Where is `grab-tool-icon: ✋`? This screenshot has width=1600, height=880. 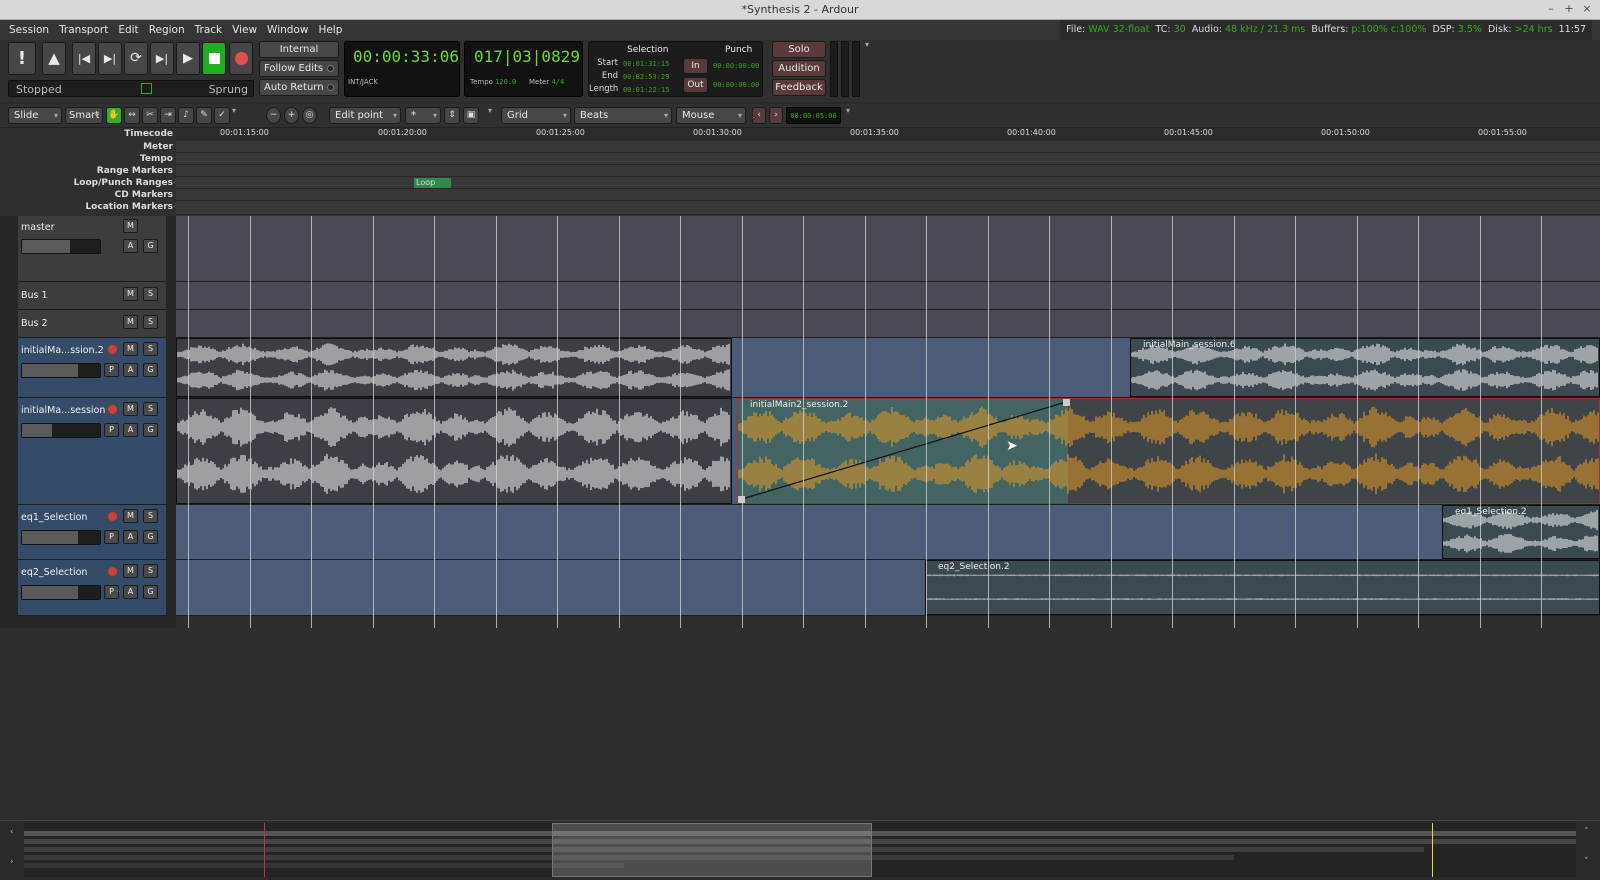
grab-tool-icon: ✋ is located at coordinates (114, 115).